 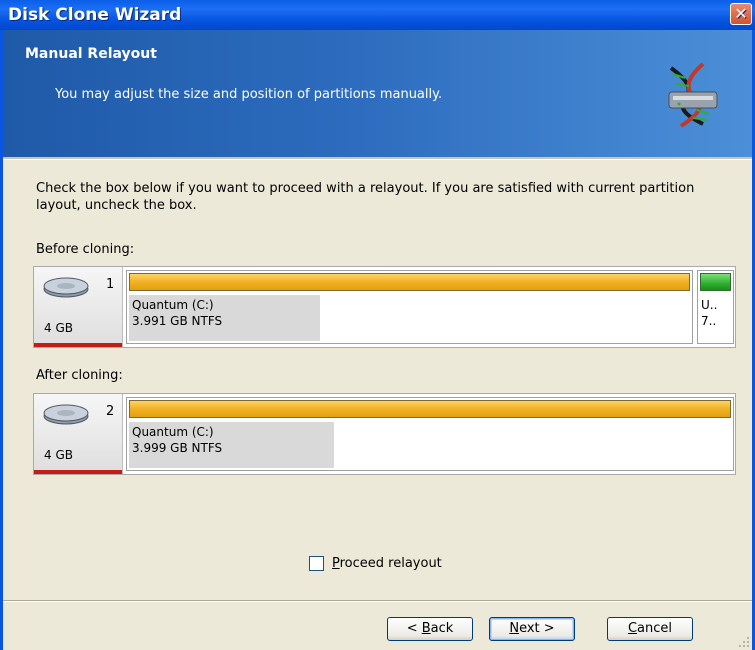 I want to click on back-button: < Back, so click(x=430, y=629).